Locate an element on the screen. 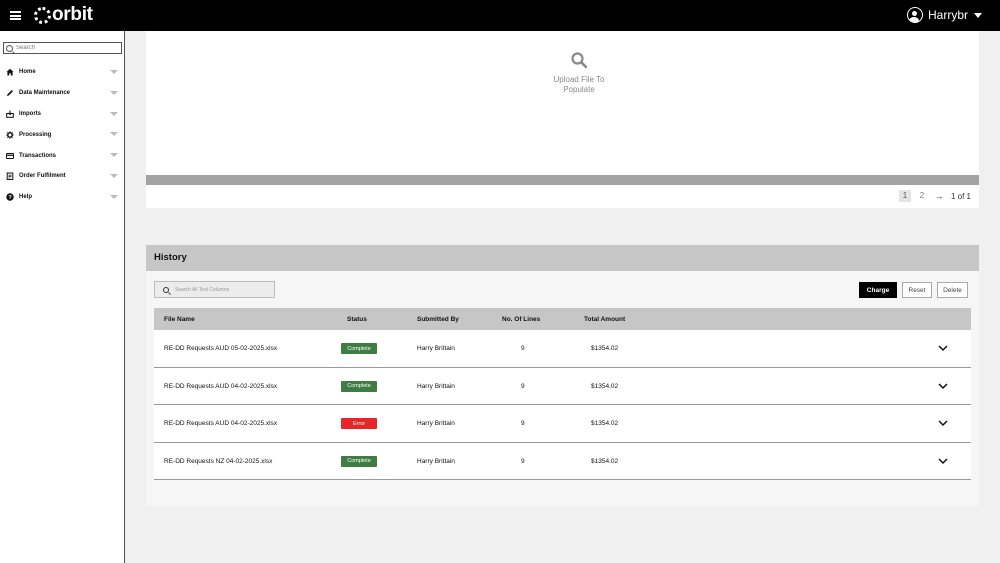 The width and height of the screenshot is (1000, 563). sidebar-search is located at coordinates (62, 48).